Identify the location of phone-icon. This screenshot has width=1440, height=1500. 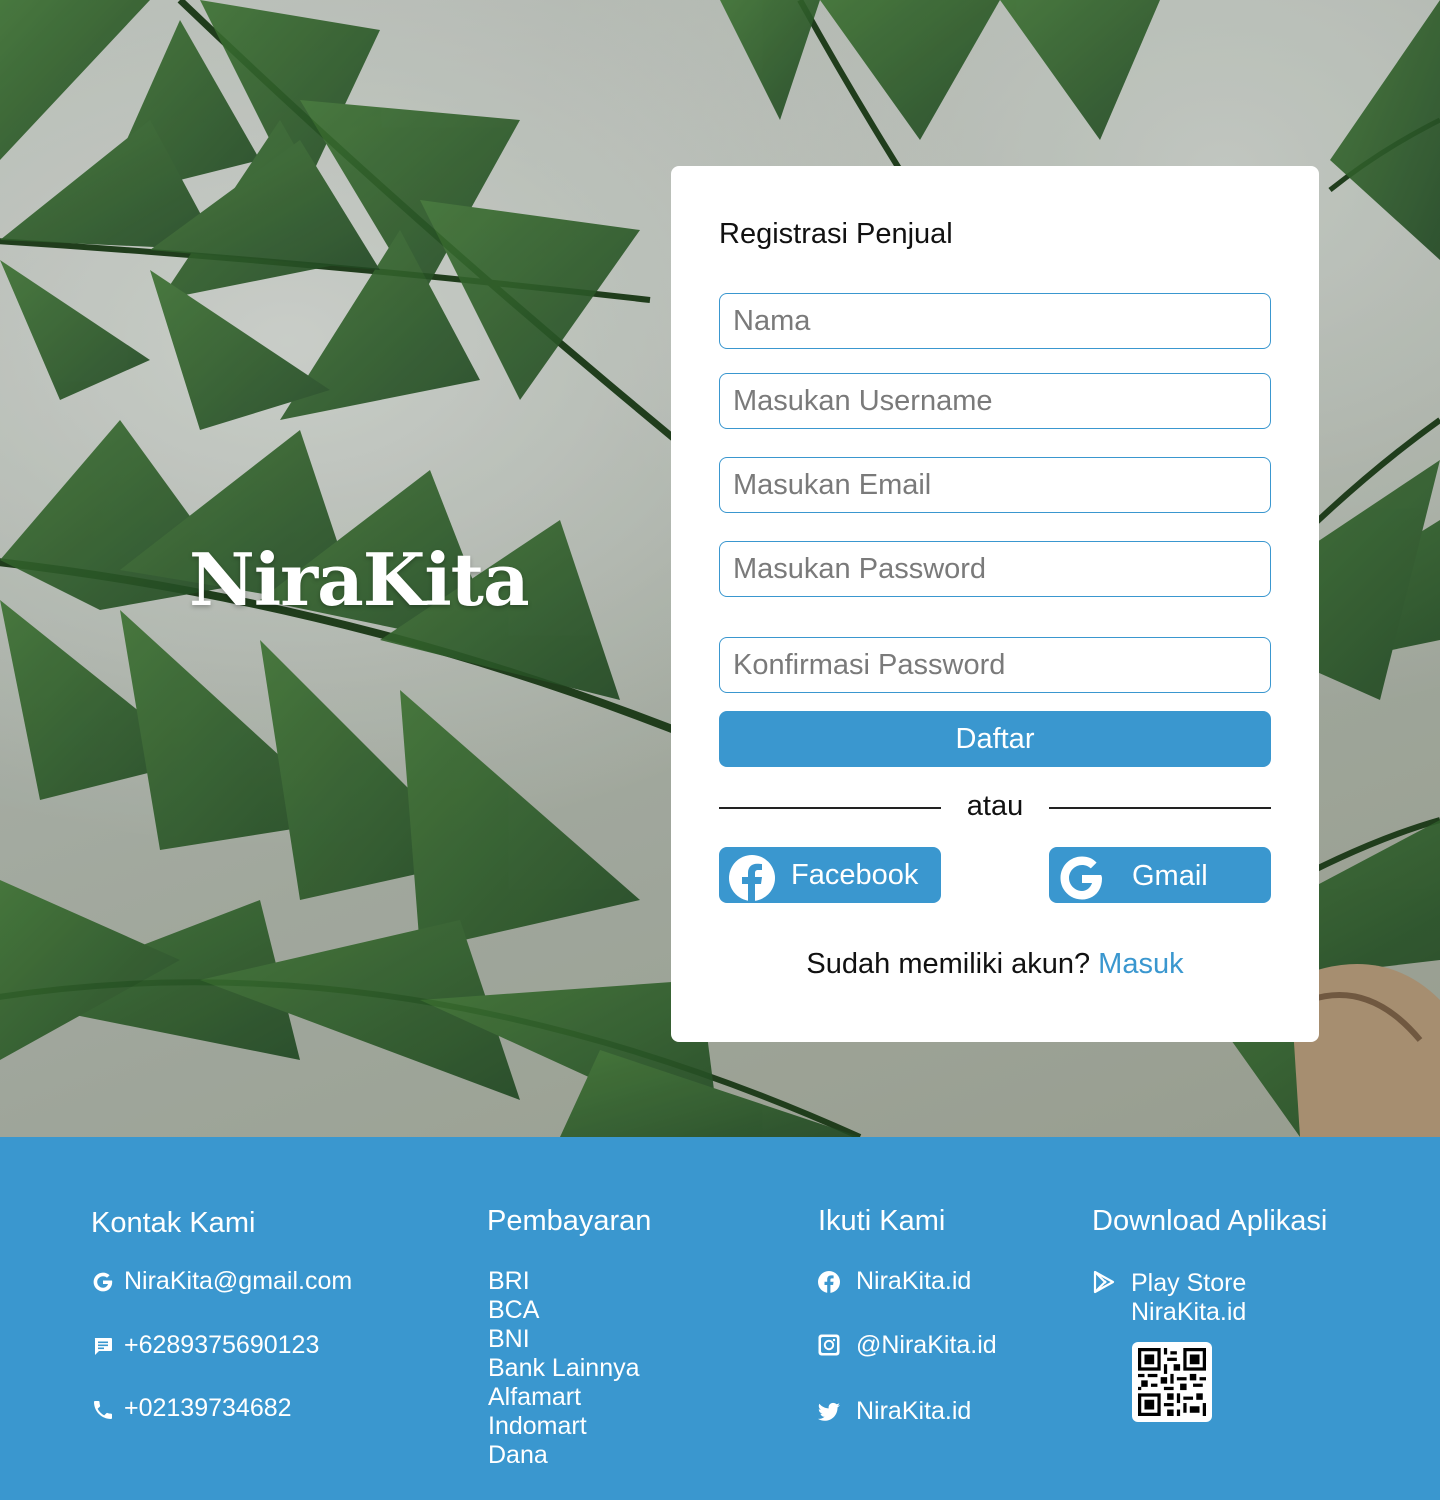
(103, 1410).